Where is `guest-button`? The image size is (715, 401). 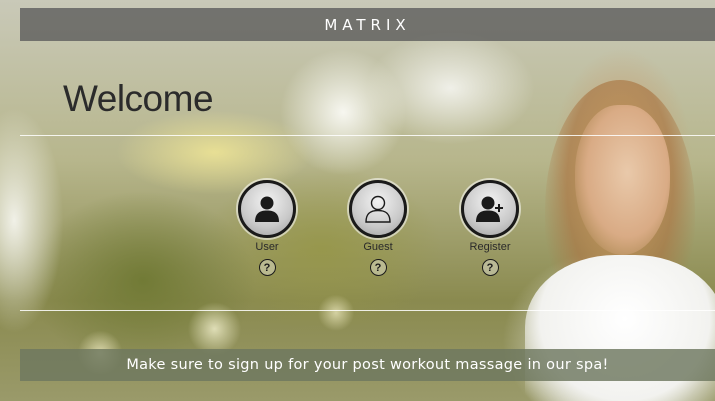
guest-button is located at coordinates (378, 209).